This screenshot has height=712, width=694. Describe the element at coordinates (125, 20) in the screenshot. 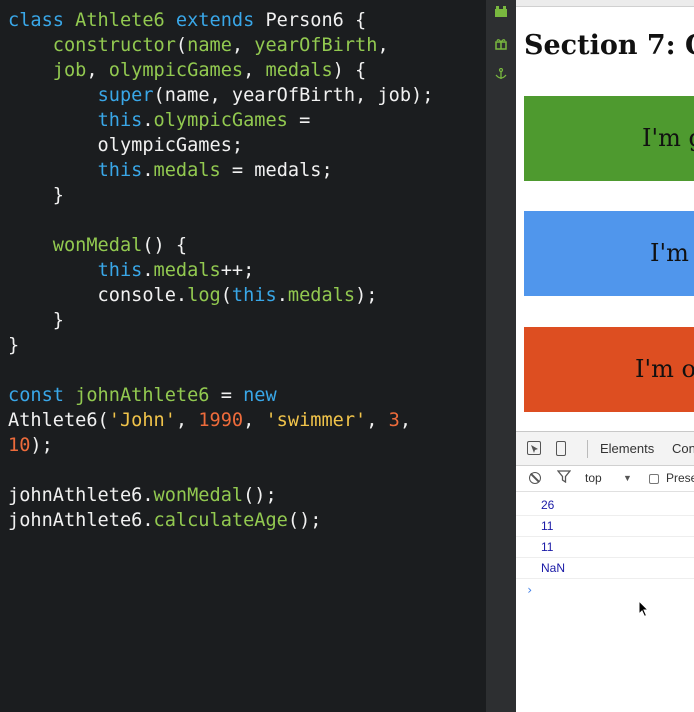

I see `code-token: Athlete6` at that location.